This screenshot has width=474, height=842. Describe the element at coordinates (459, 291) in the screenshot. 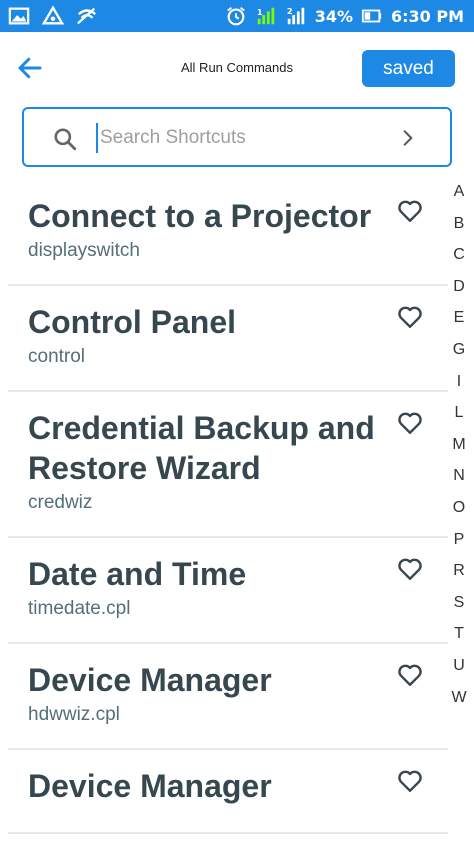

I see `alpha-letter: D` at that location.